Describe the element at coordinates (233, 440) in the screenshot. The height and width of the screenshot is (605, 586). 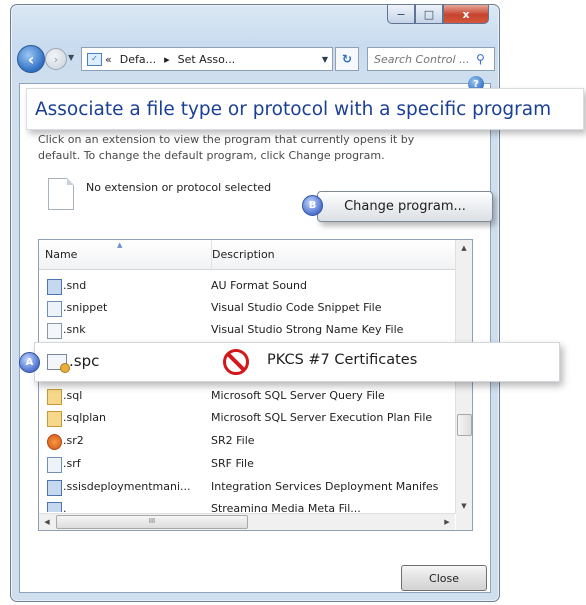
I see `list-item-description: SR2 File` at that location.